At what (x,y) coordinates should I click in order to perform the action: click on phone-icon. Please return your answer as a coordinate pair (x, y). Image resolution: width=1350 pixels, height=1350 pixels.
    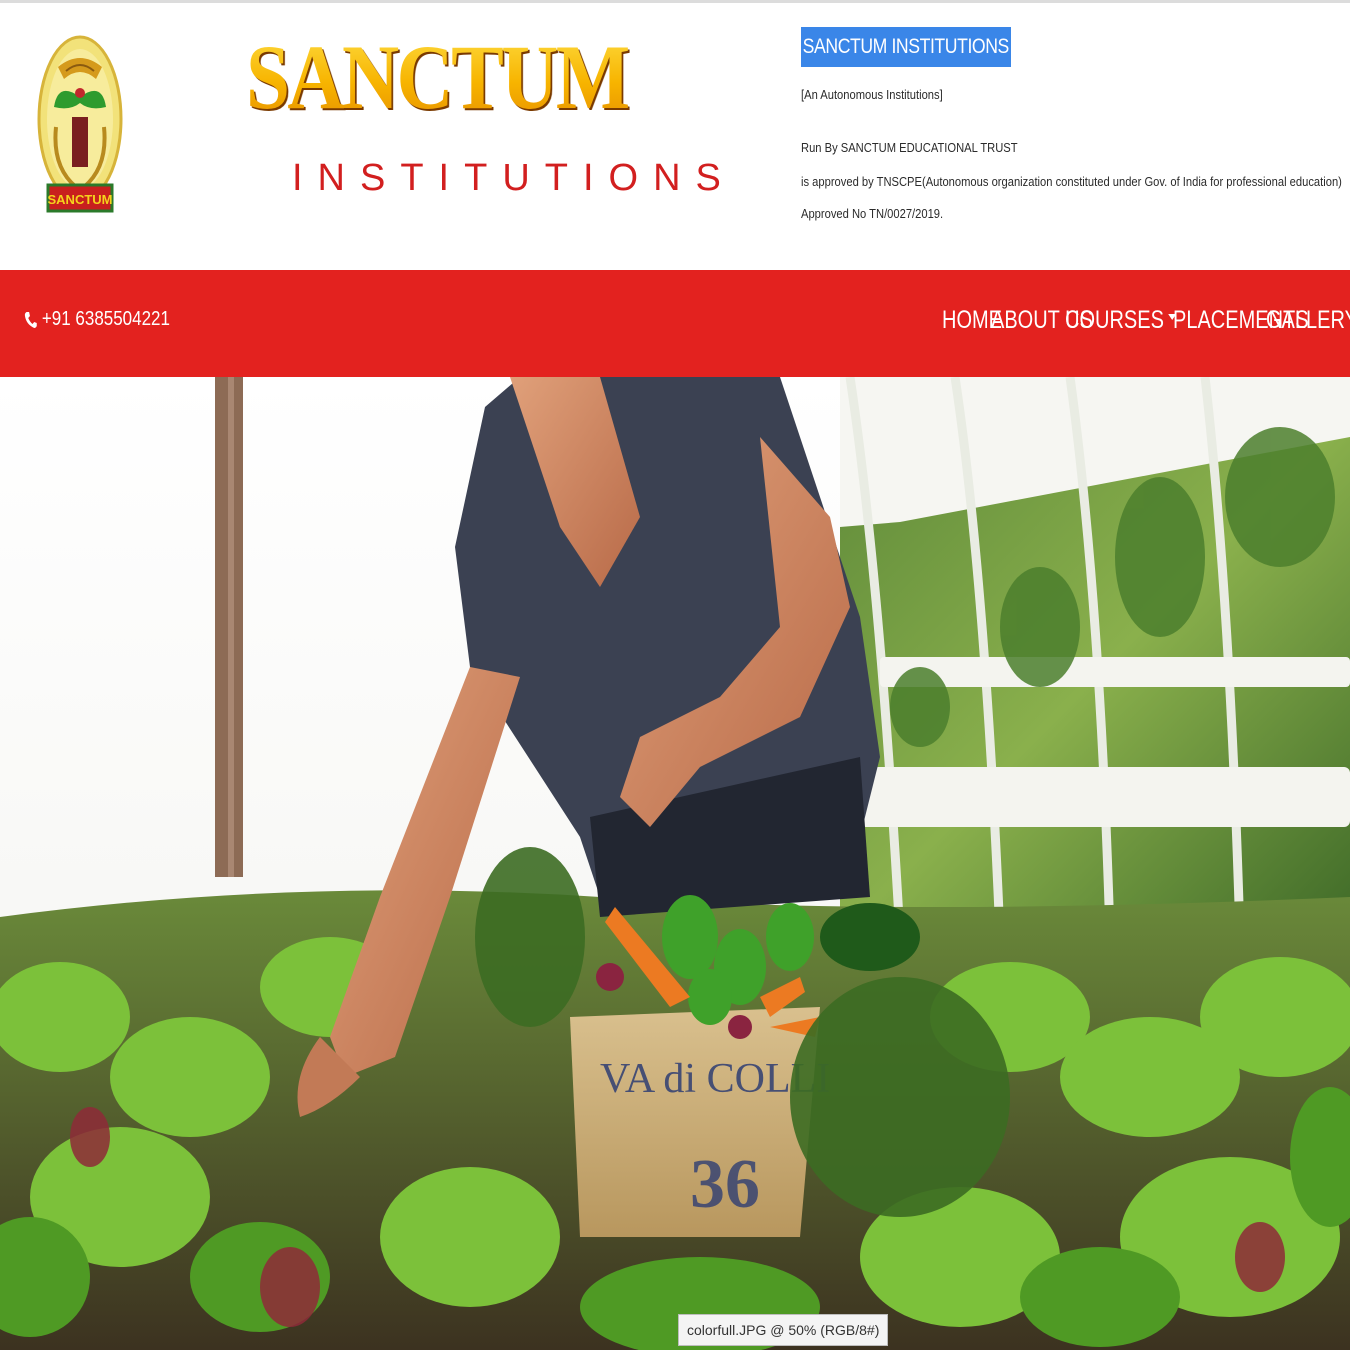
    Looking at the image, I should click on (30, 319).